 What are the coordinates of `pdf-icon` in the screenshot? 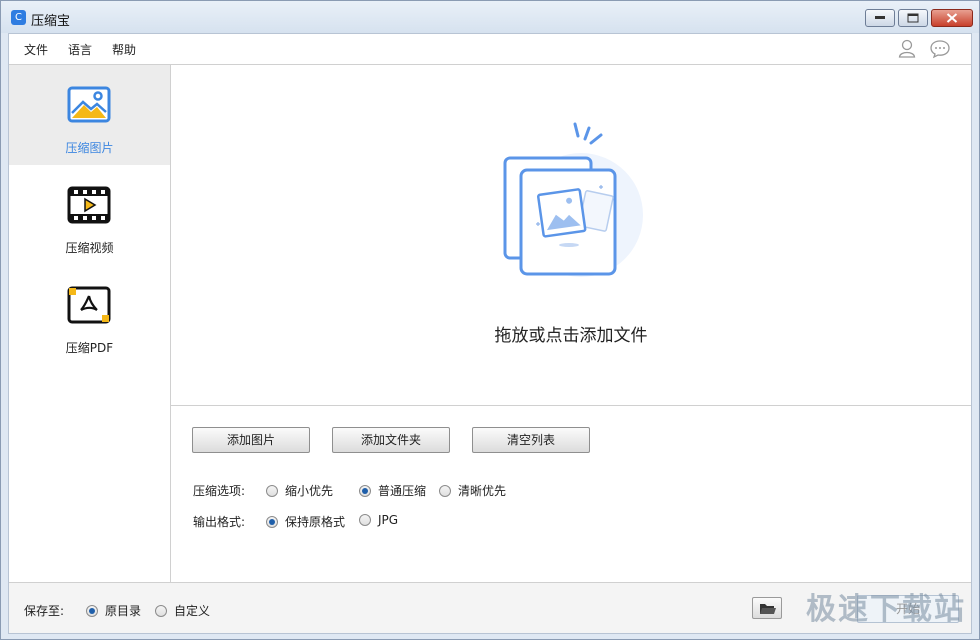 It's located at (89, 305).